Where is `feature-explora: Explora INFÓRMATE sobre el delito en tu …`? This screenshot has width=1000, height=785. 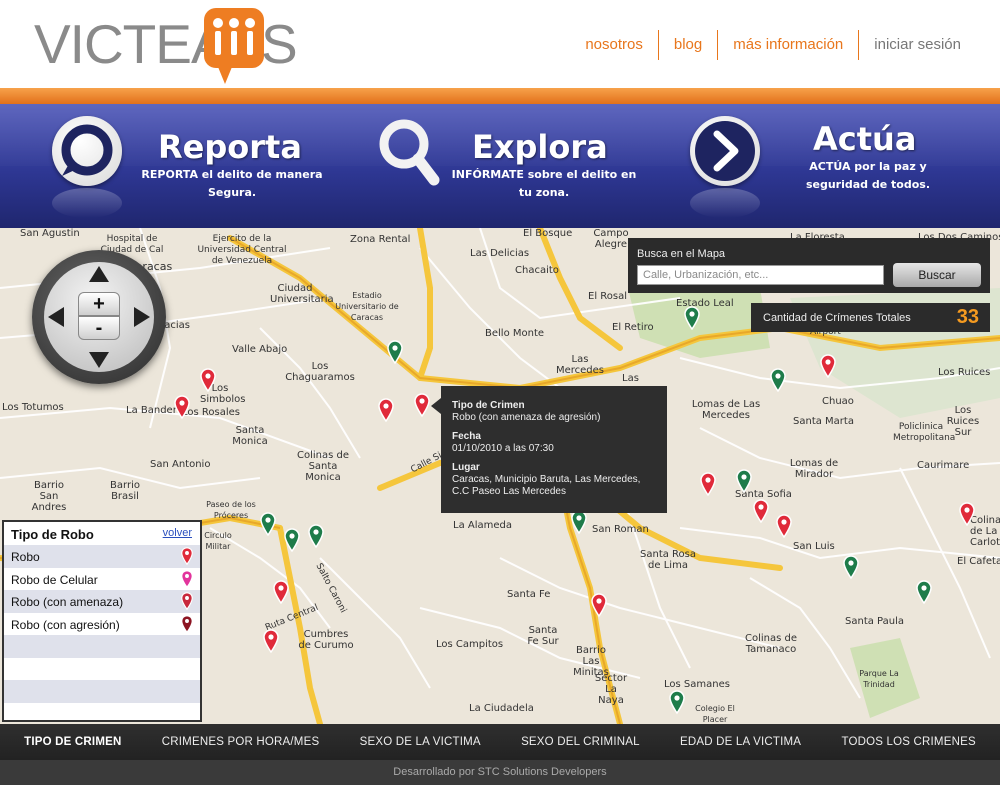 feature-explora: Explora INFÓRMATE sobre el delito en tu … is located at coordinates (526, 166).